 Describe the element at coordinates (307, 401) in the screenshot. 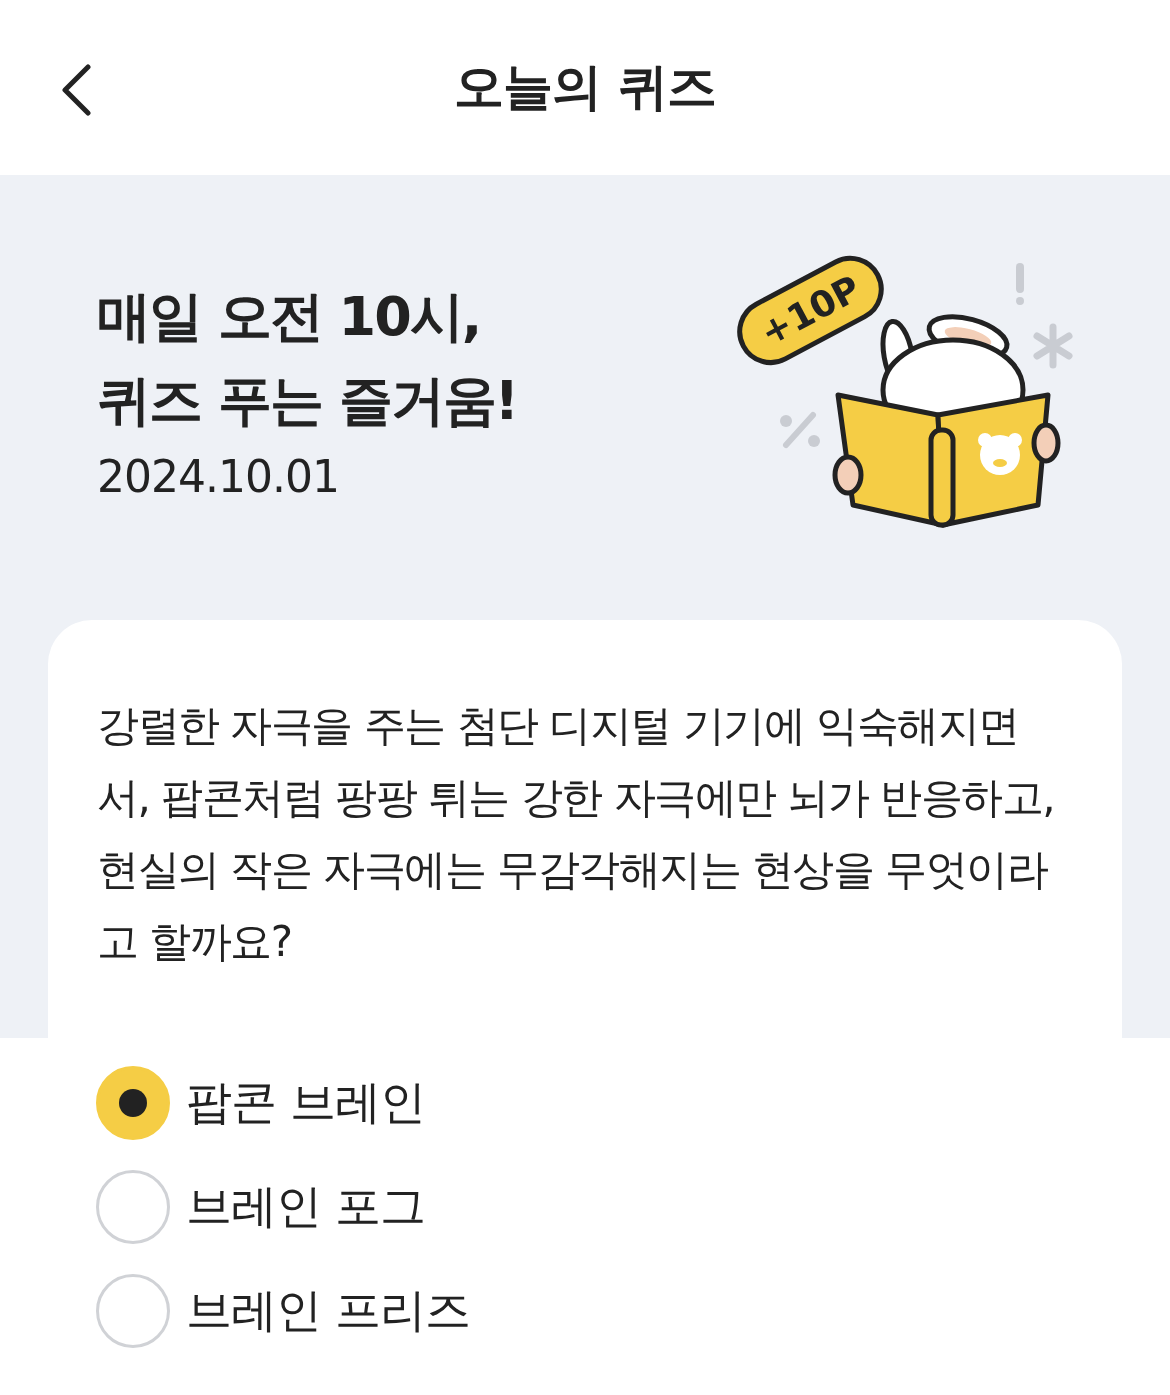

I see `headline: 퀴즈 푸는 즐거움!` at that location.